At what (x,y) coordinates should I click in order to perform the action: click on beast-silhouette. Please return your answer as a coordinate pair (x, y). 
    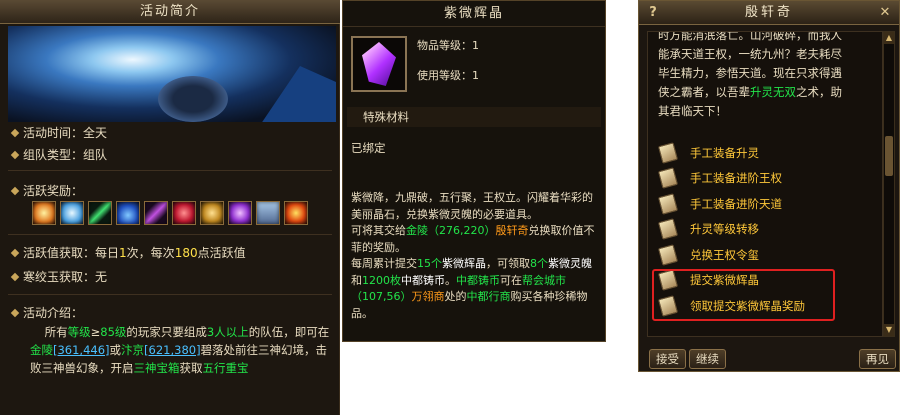
    Looking at the image, I should click on (193, 99).